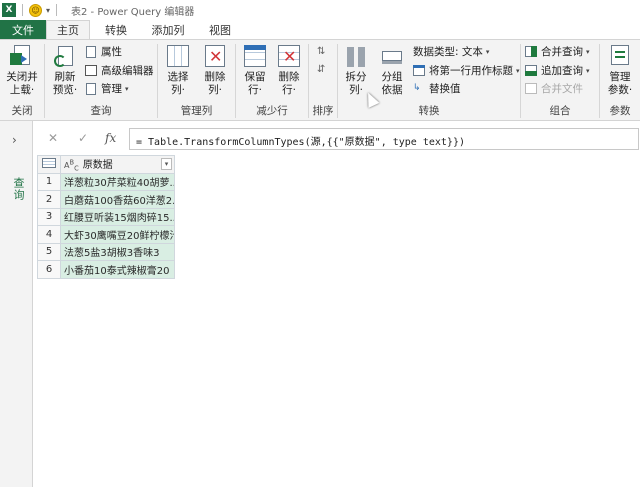 This screenshot has width=640, height=487. I want to click on remove-rows-button: ✕ 删除 行·, so click(289, 70).